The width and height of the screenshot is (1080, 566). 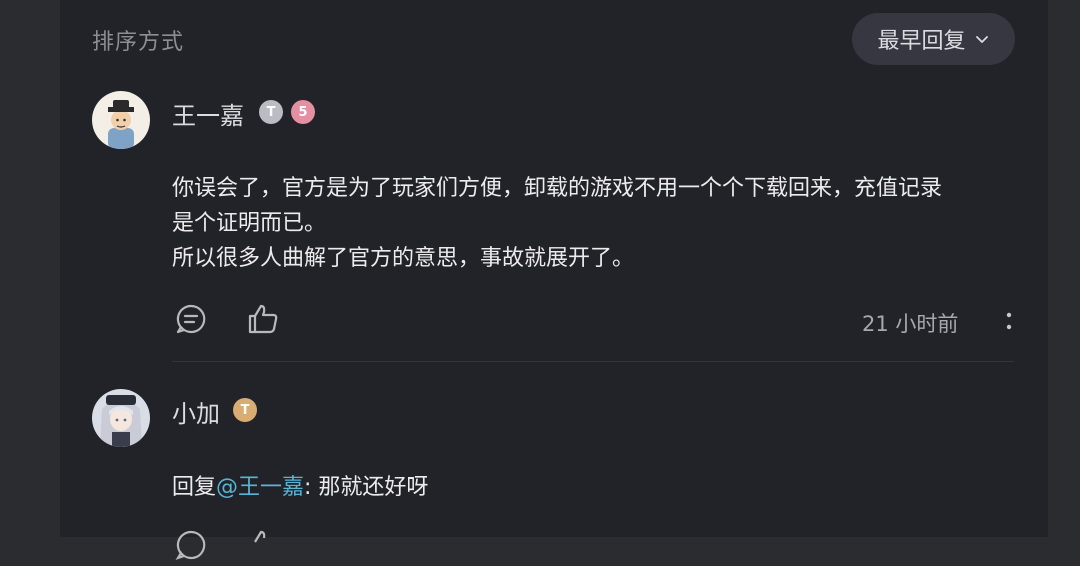 What do you see at coordinates (403, 258) in the screenshot?
I see `comment-line: 所以很多人曲解了官方的意思，事故就展开了。` at bounding box center [403, 258].